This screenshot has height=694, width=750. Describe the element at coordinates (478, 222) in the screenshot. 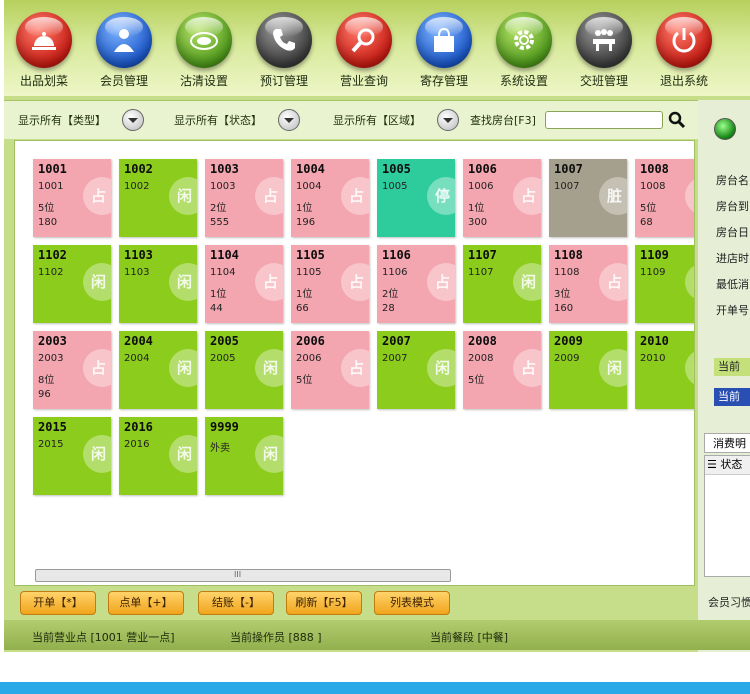

I see `amount: 300` at that location.